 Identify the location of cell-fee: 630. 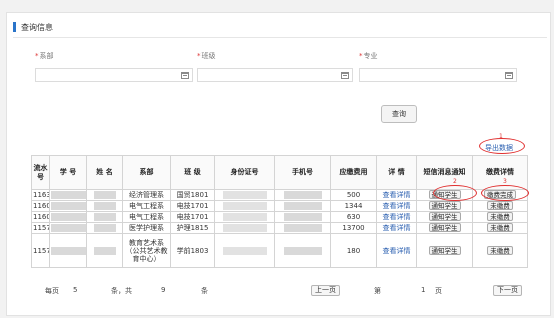
(353, 217).